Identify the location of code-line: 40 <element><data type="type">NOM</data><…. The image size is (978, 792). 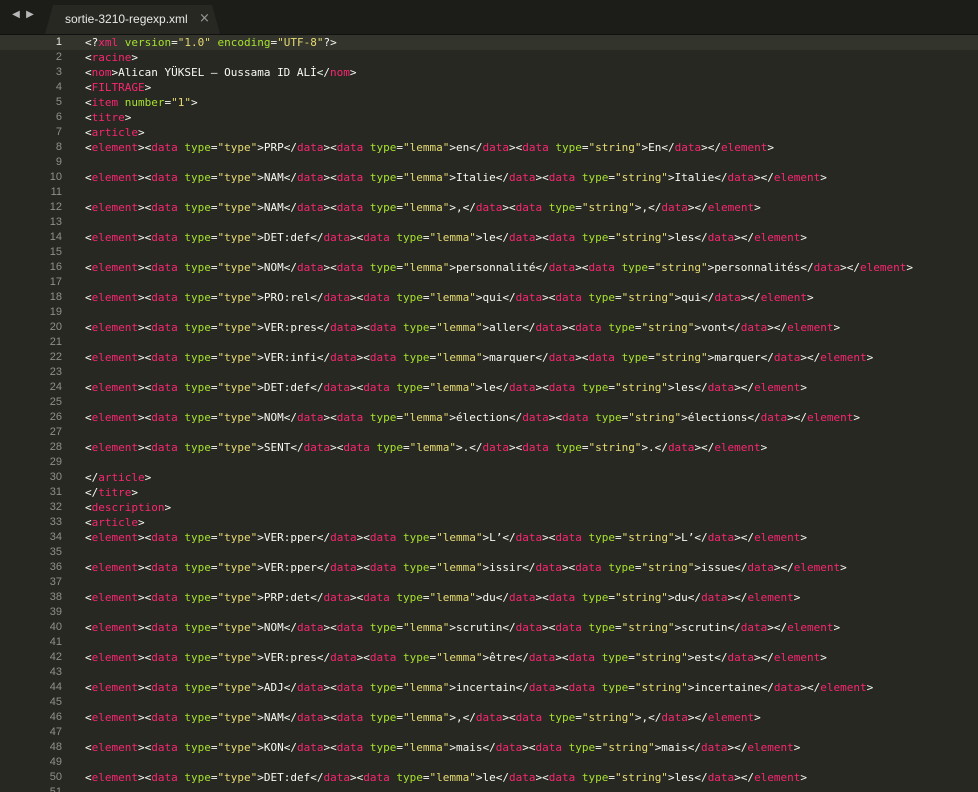
(489, 627).